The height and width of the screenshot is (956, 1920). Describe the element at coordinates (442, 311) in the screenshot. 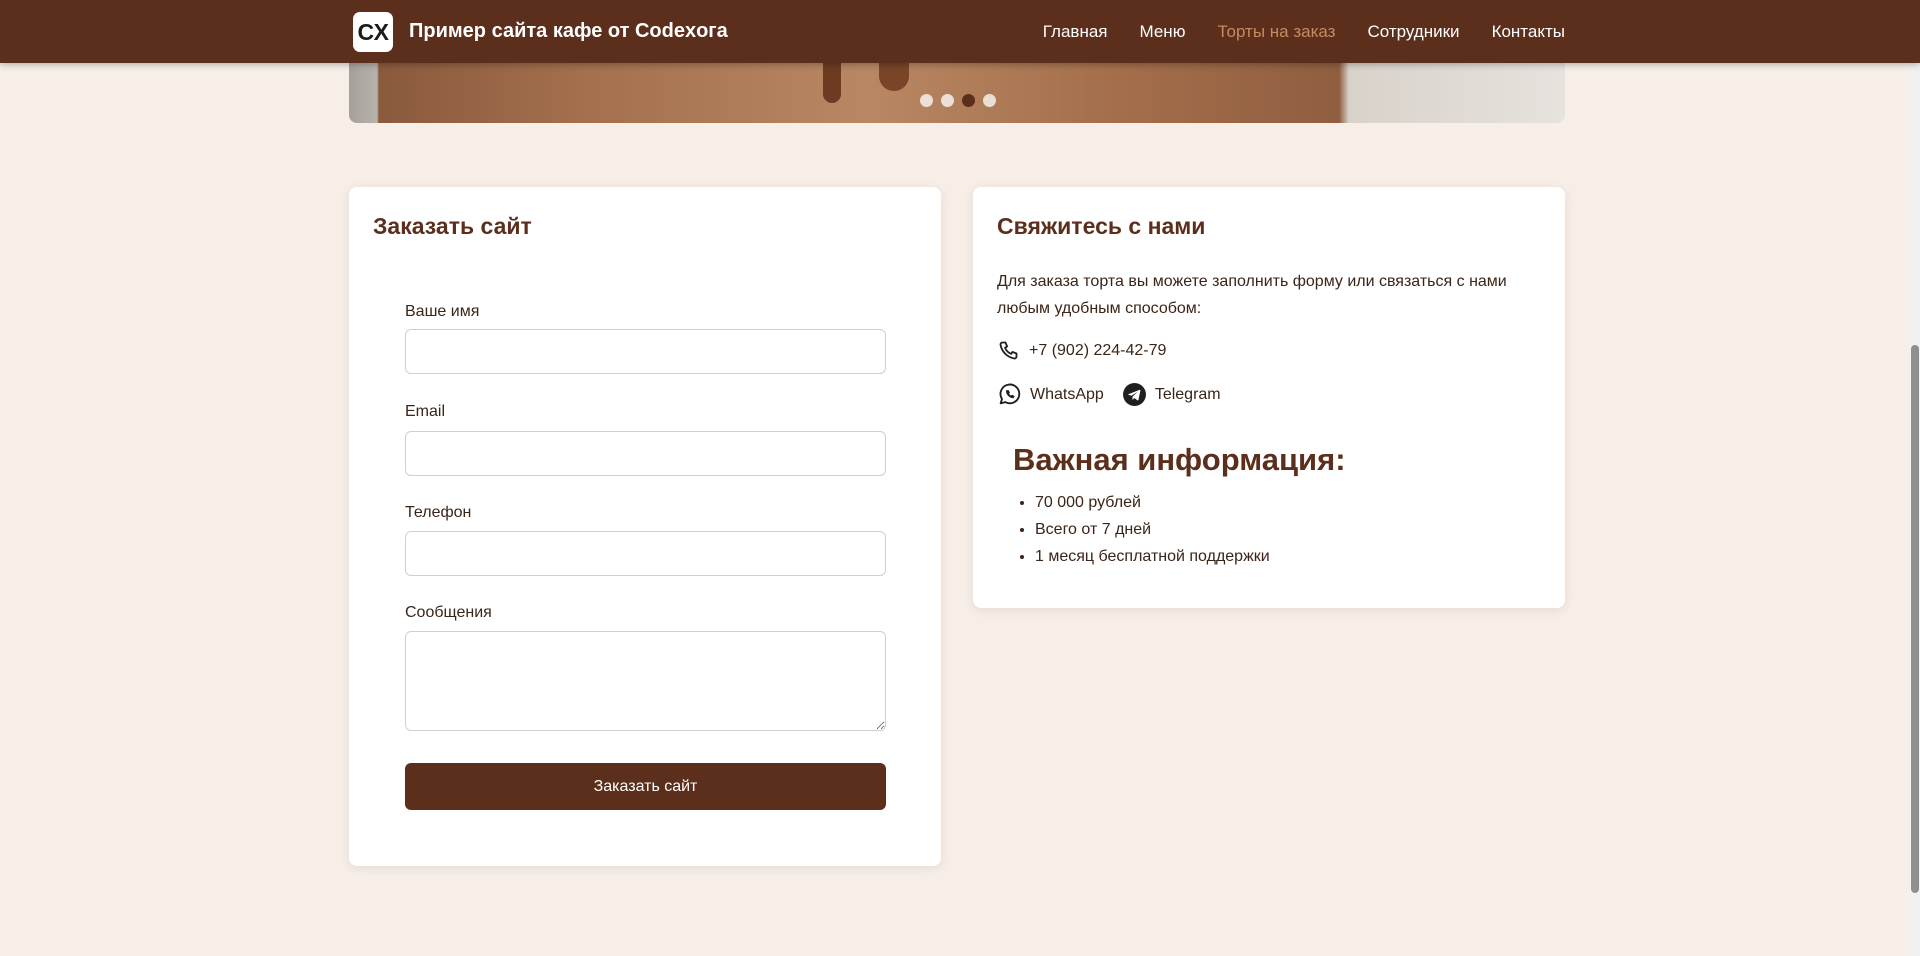

I see `name-label: Ваше имя` at that location.